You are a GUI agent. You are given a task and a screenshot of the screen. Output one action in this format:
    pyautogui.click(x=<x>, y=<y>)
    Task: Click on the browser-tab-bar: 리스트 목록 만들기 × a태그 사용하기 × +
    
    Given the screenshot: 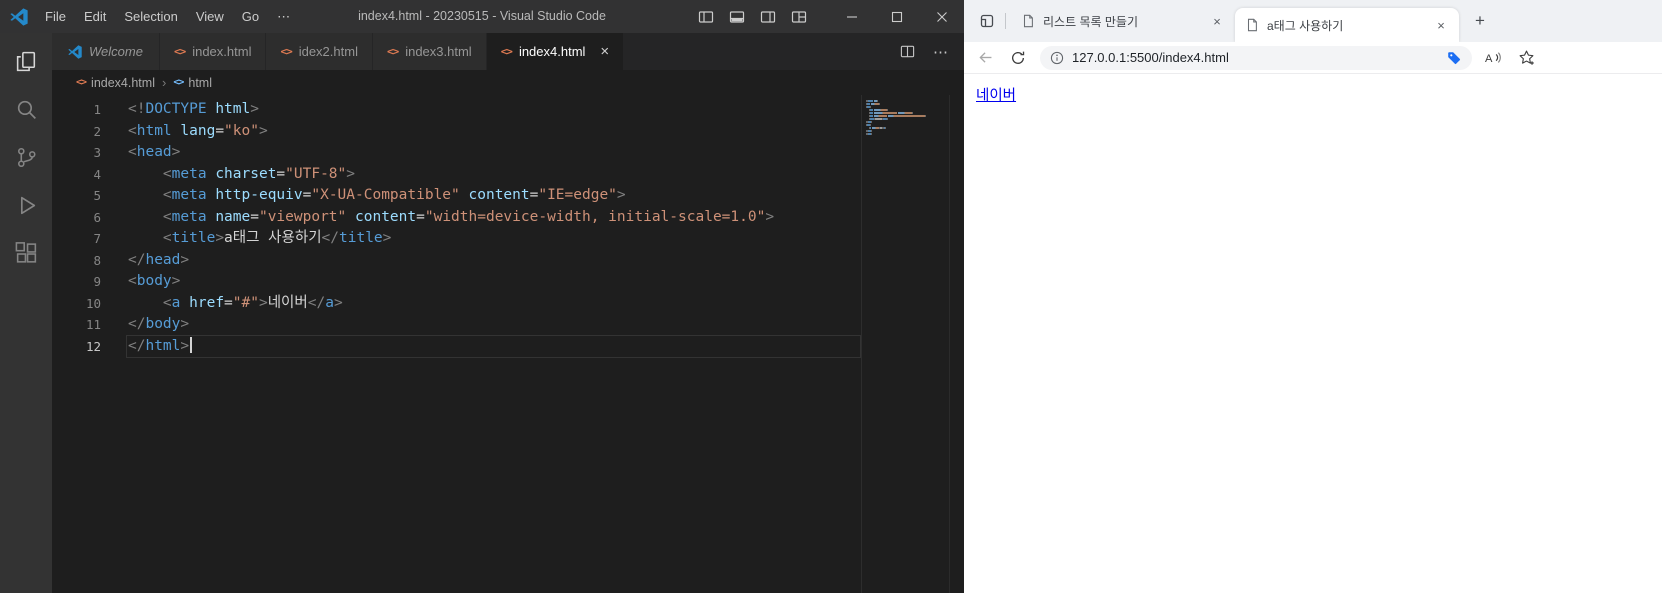 What is the action you would take?
    pyautogui.click(x=1313, y=21)
    